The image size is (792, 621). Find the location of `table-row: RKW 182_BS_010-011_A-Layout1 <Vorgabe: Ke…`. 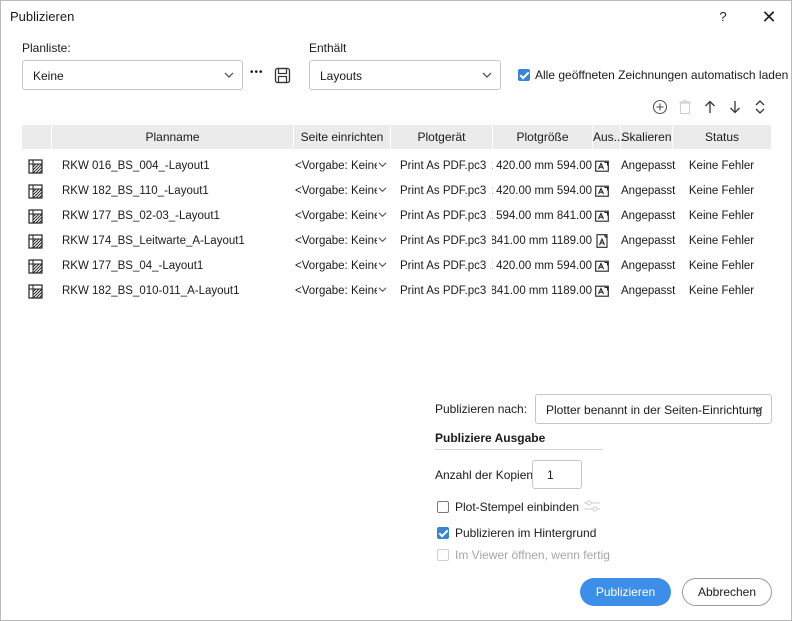

table-row: RKW 182_BS_010-011_A-Layout1 <Vorgabe: Ke… is located at coordinates (396, 291).